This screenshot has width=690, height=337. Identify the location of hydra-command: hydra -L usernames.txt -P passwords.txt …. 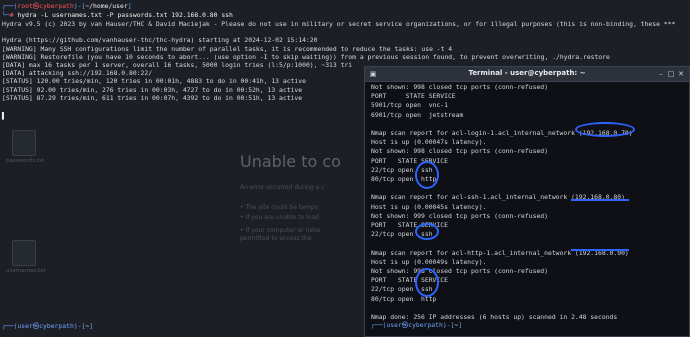
(125, 15).